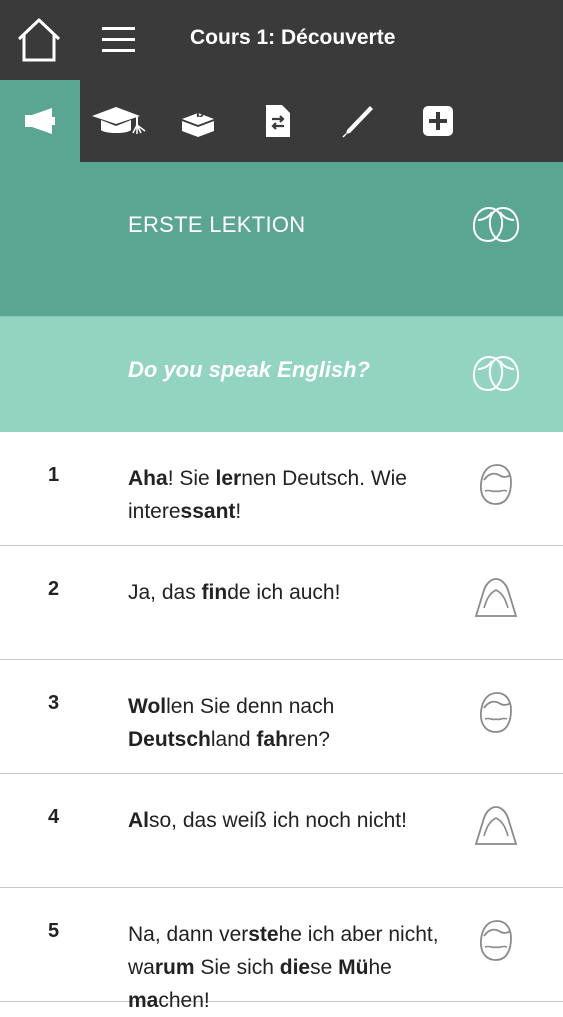 The image size is (563, 1017). I want to click on svg-text: b, so click(200, 112).